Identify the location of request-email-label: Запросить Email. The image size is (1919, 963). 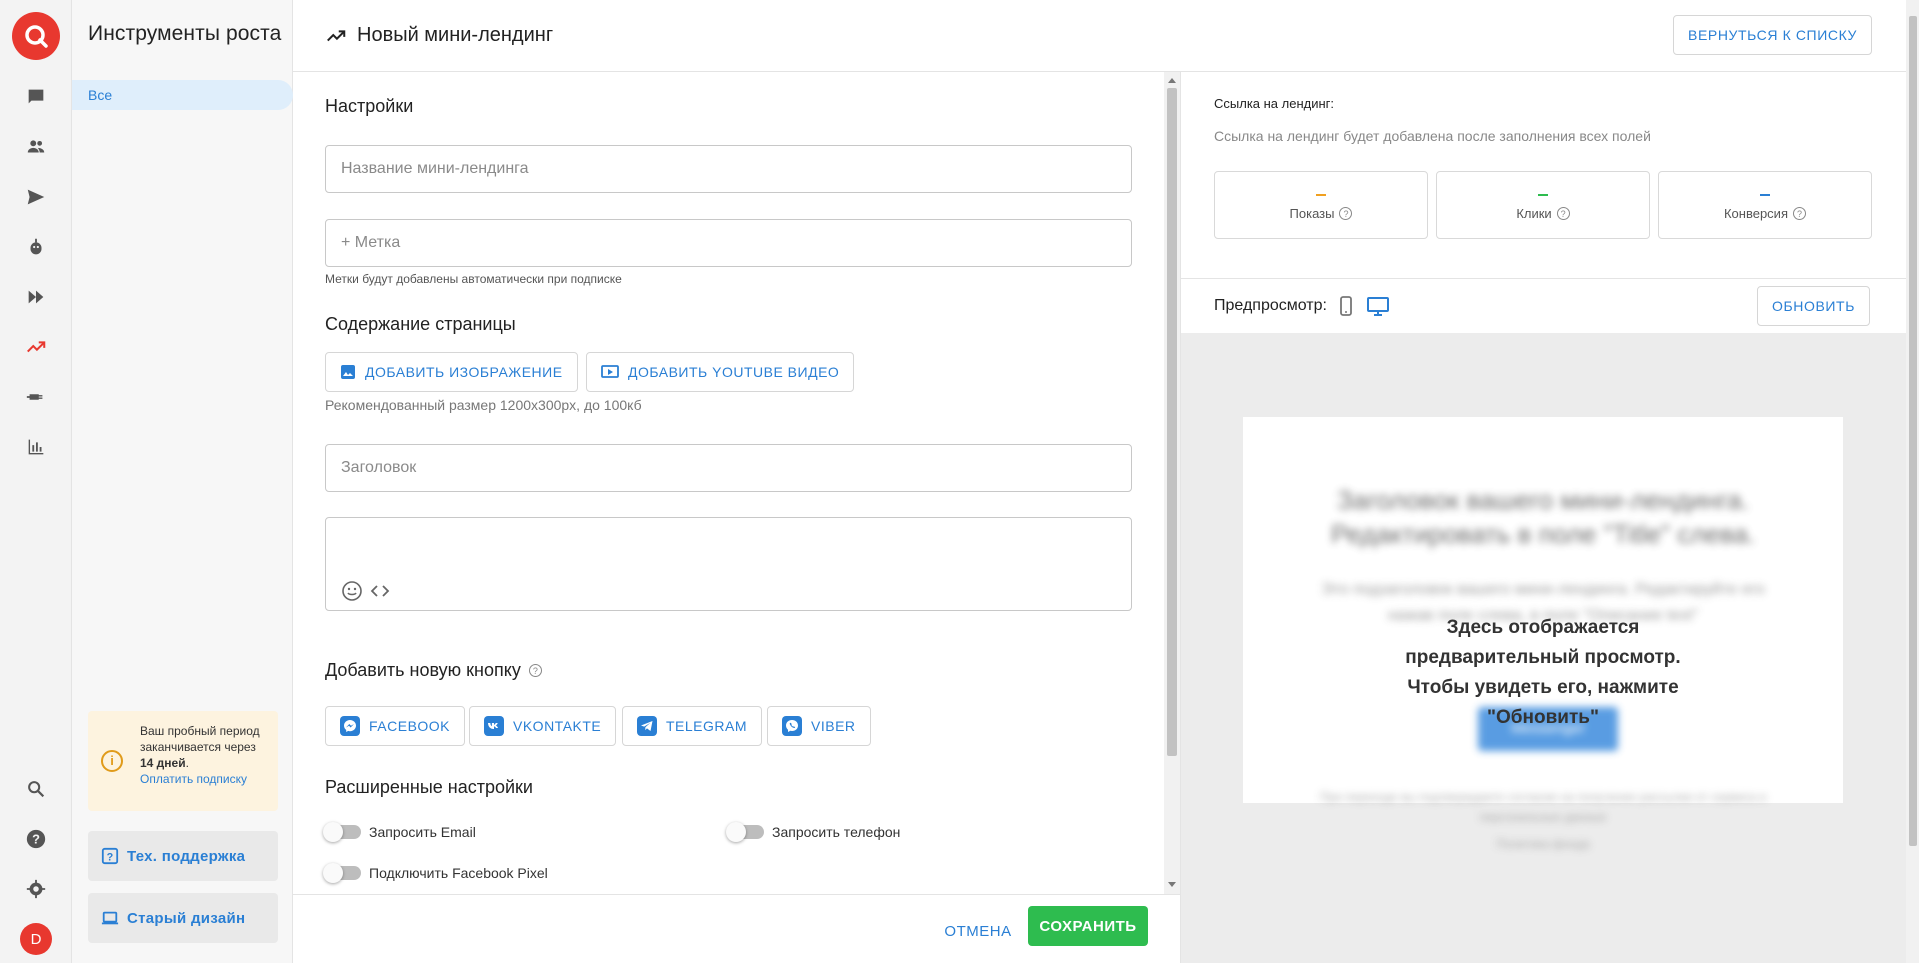
(422, 832).